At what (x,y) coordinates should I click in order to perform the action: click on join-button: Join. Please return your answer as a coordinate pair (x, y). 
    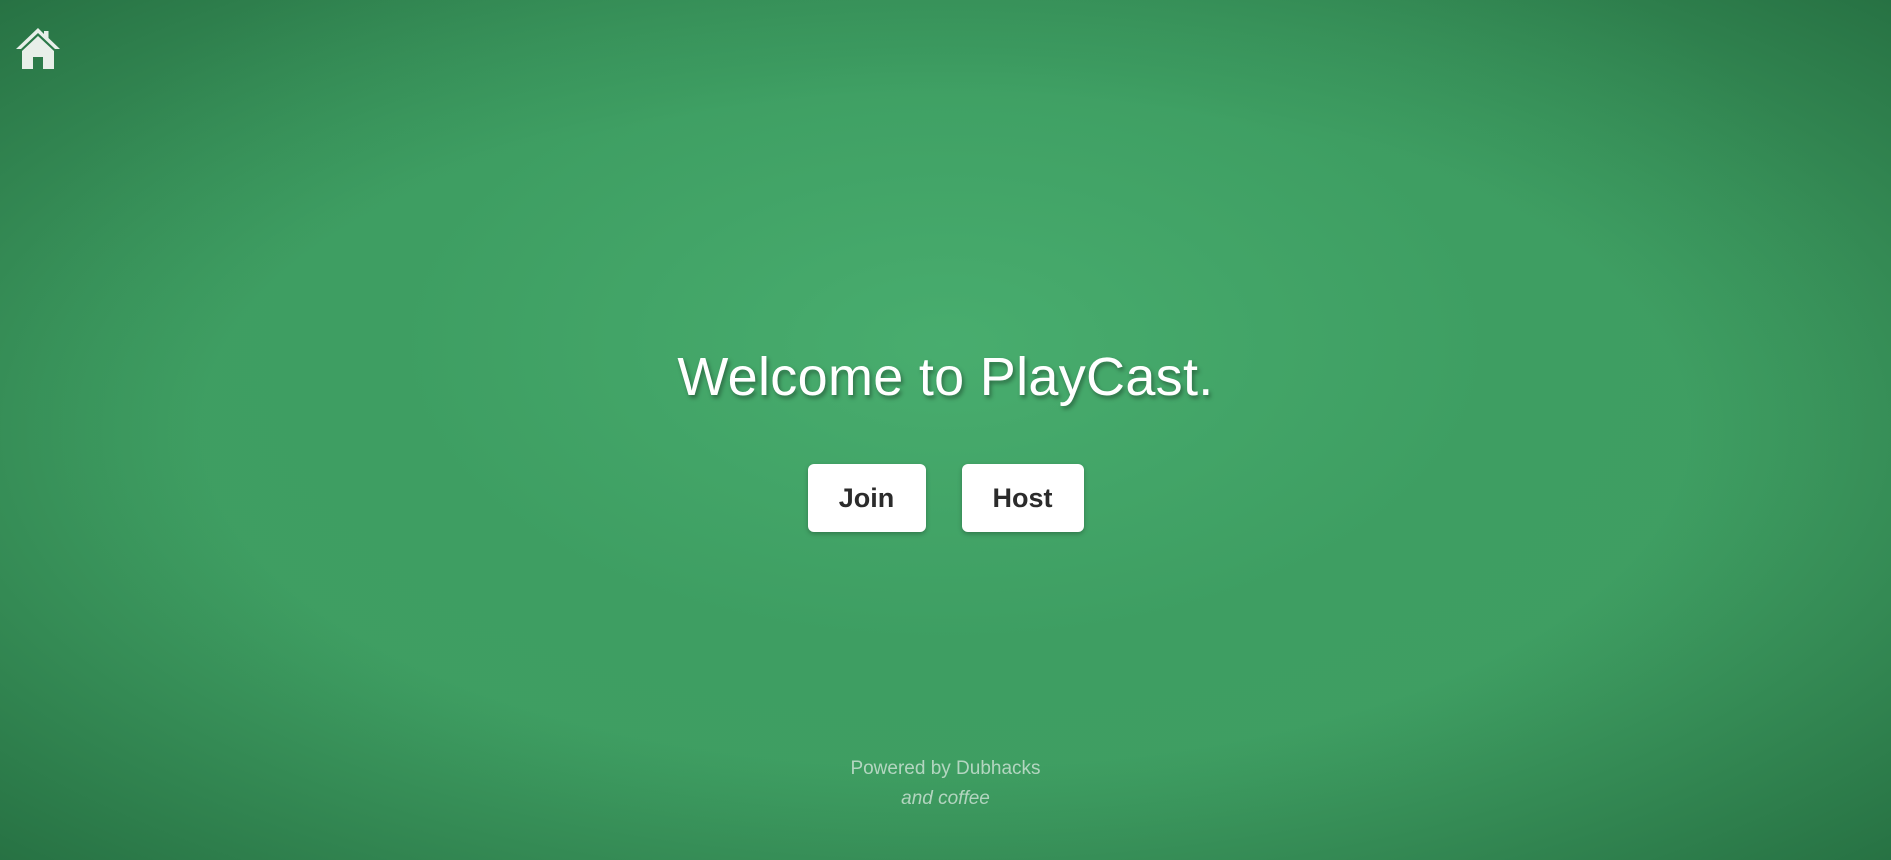
    Looking at the image, I should click on (866, 498).